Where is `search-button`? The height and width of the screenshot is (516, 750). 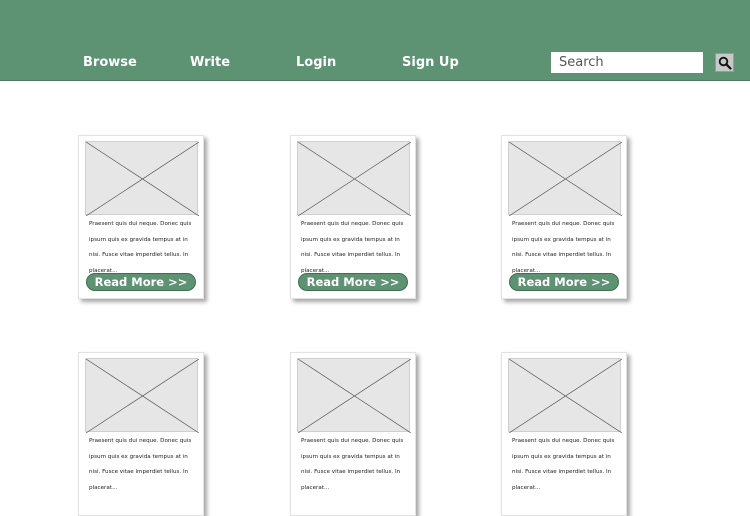 search-button is located at coordinates (724, 62).